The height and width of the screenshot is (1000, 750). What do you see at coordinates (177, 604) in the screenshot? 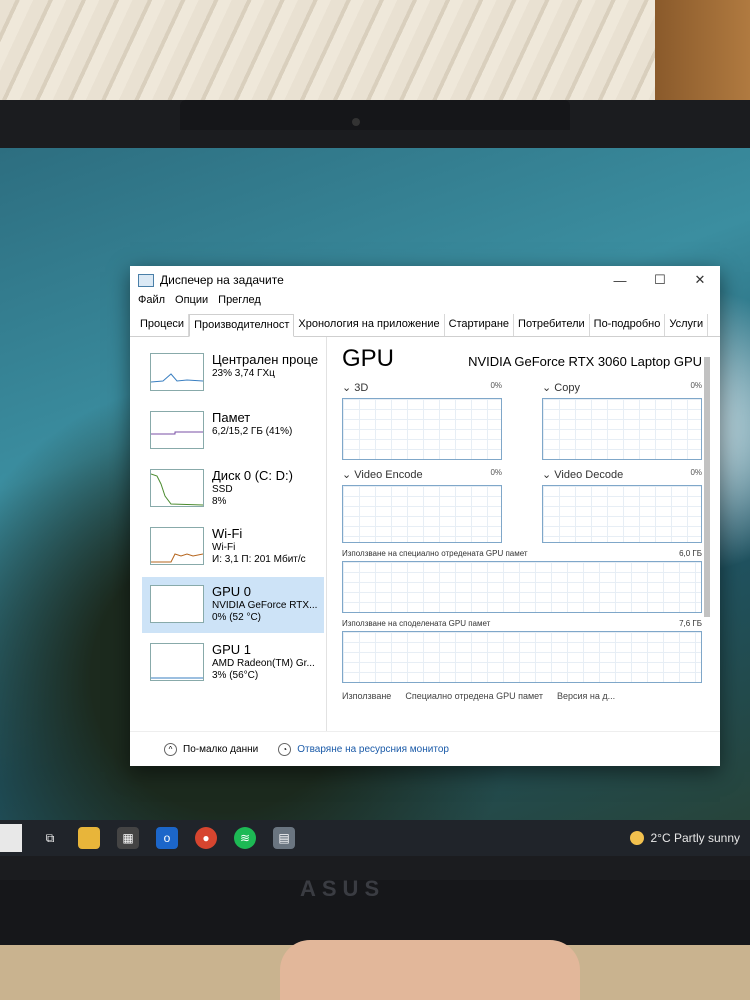
I see `gpu0-thumbnail-graph` at bounding box center [177, 604].